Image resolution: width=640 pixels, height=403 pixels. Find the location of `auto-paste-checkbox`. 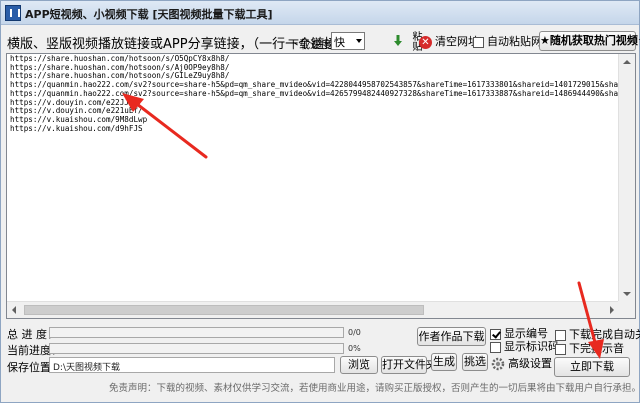

auto-paste-checkbox is located at coordinates (478, 42).